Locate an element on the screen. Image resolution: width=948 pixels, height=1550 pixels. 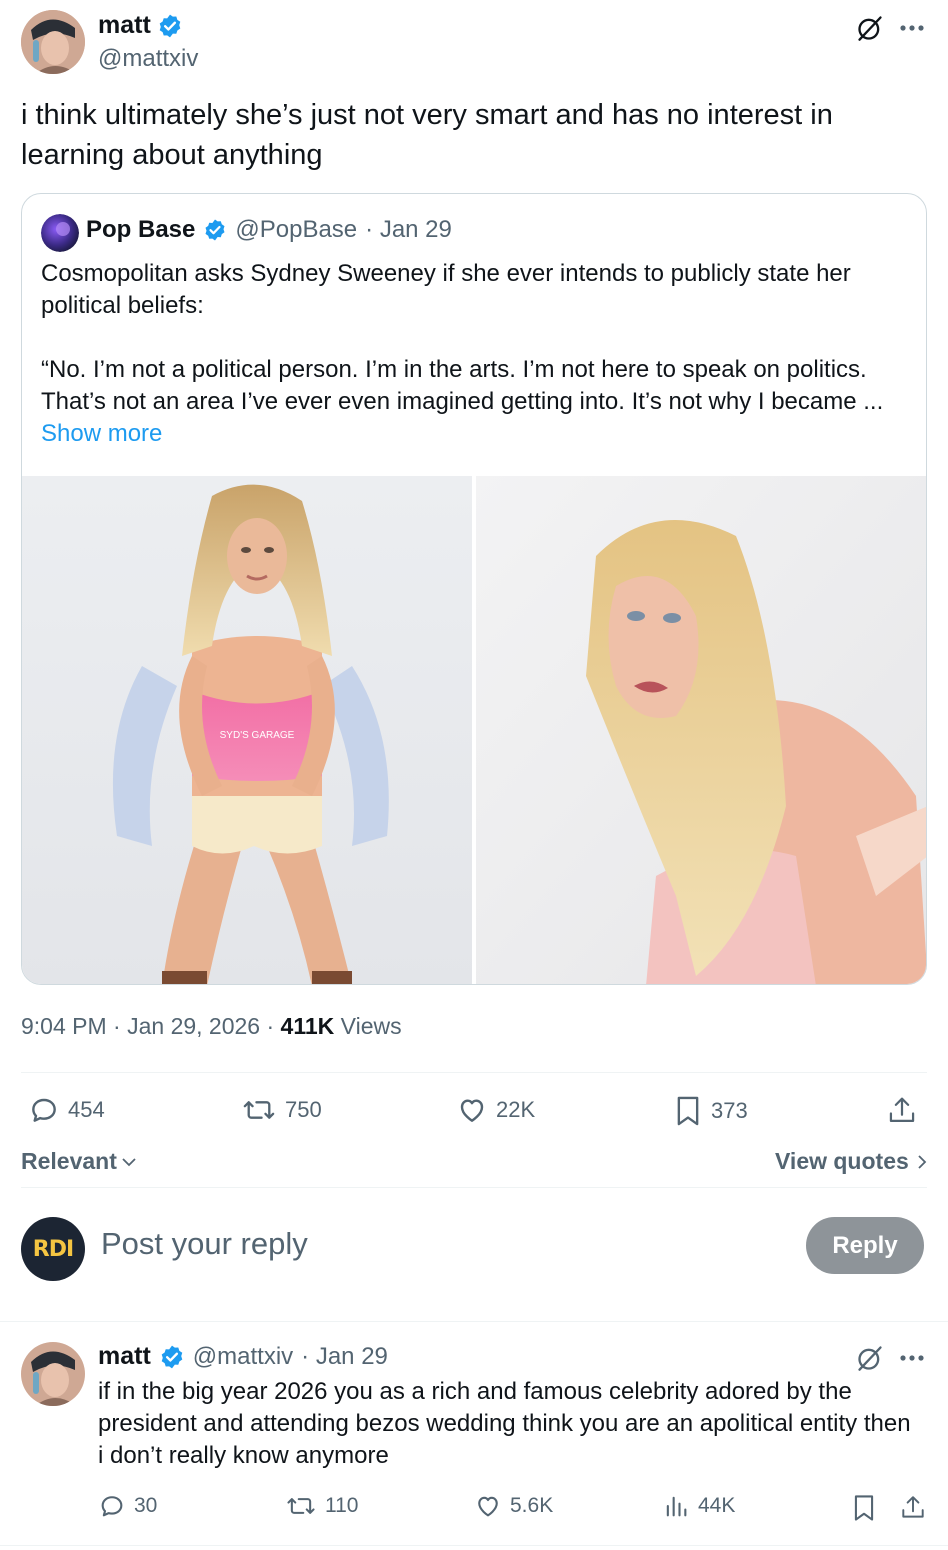
quoted-date: · Jan 29 is located at coordinates (408, 229).